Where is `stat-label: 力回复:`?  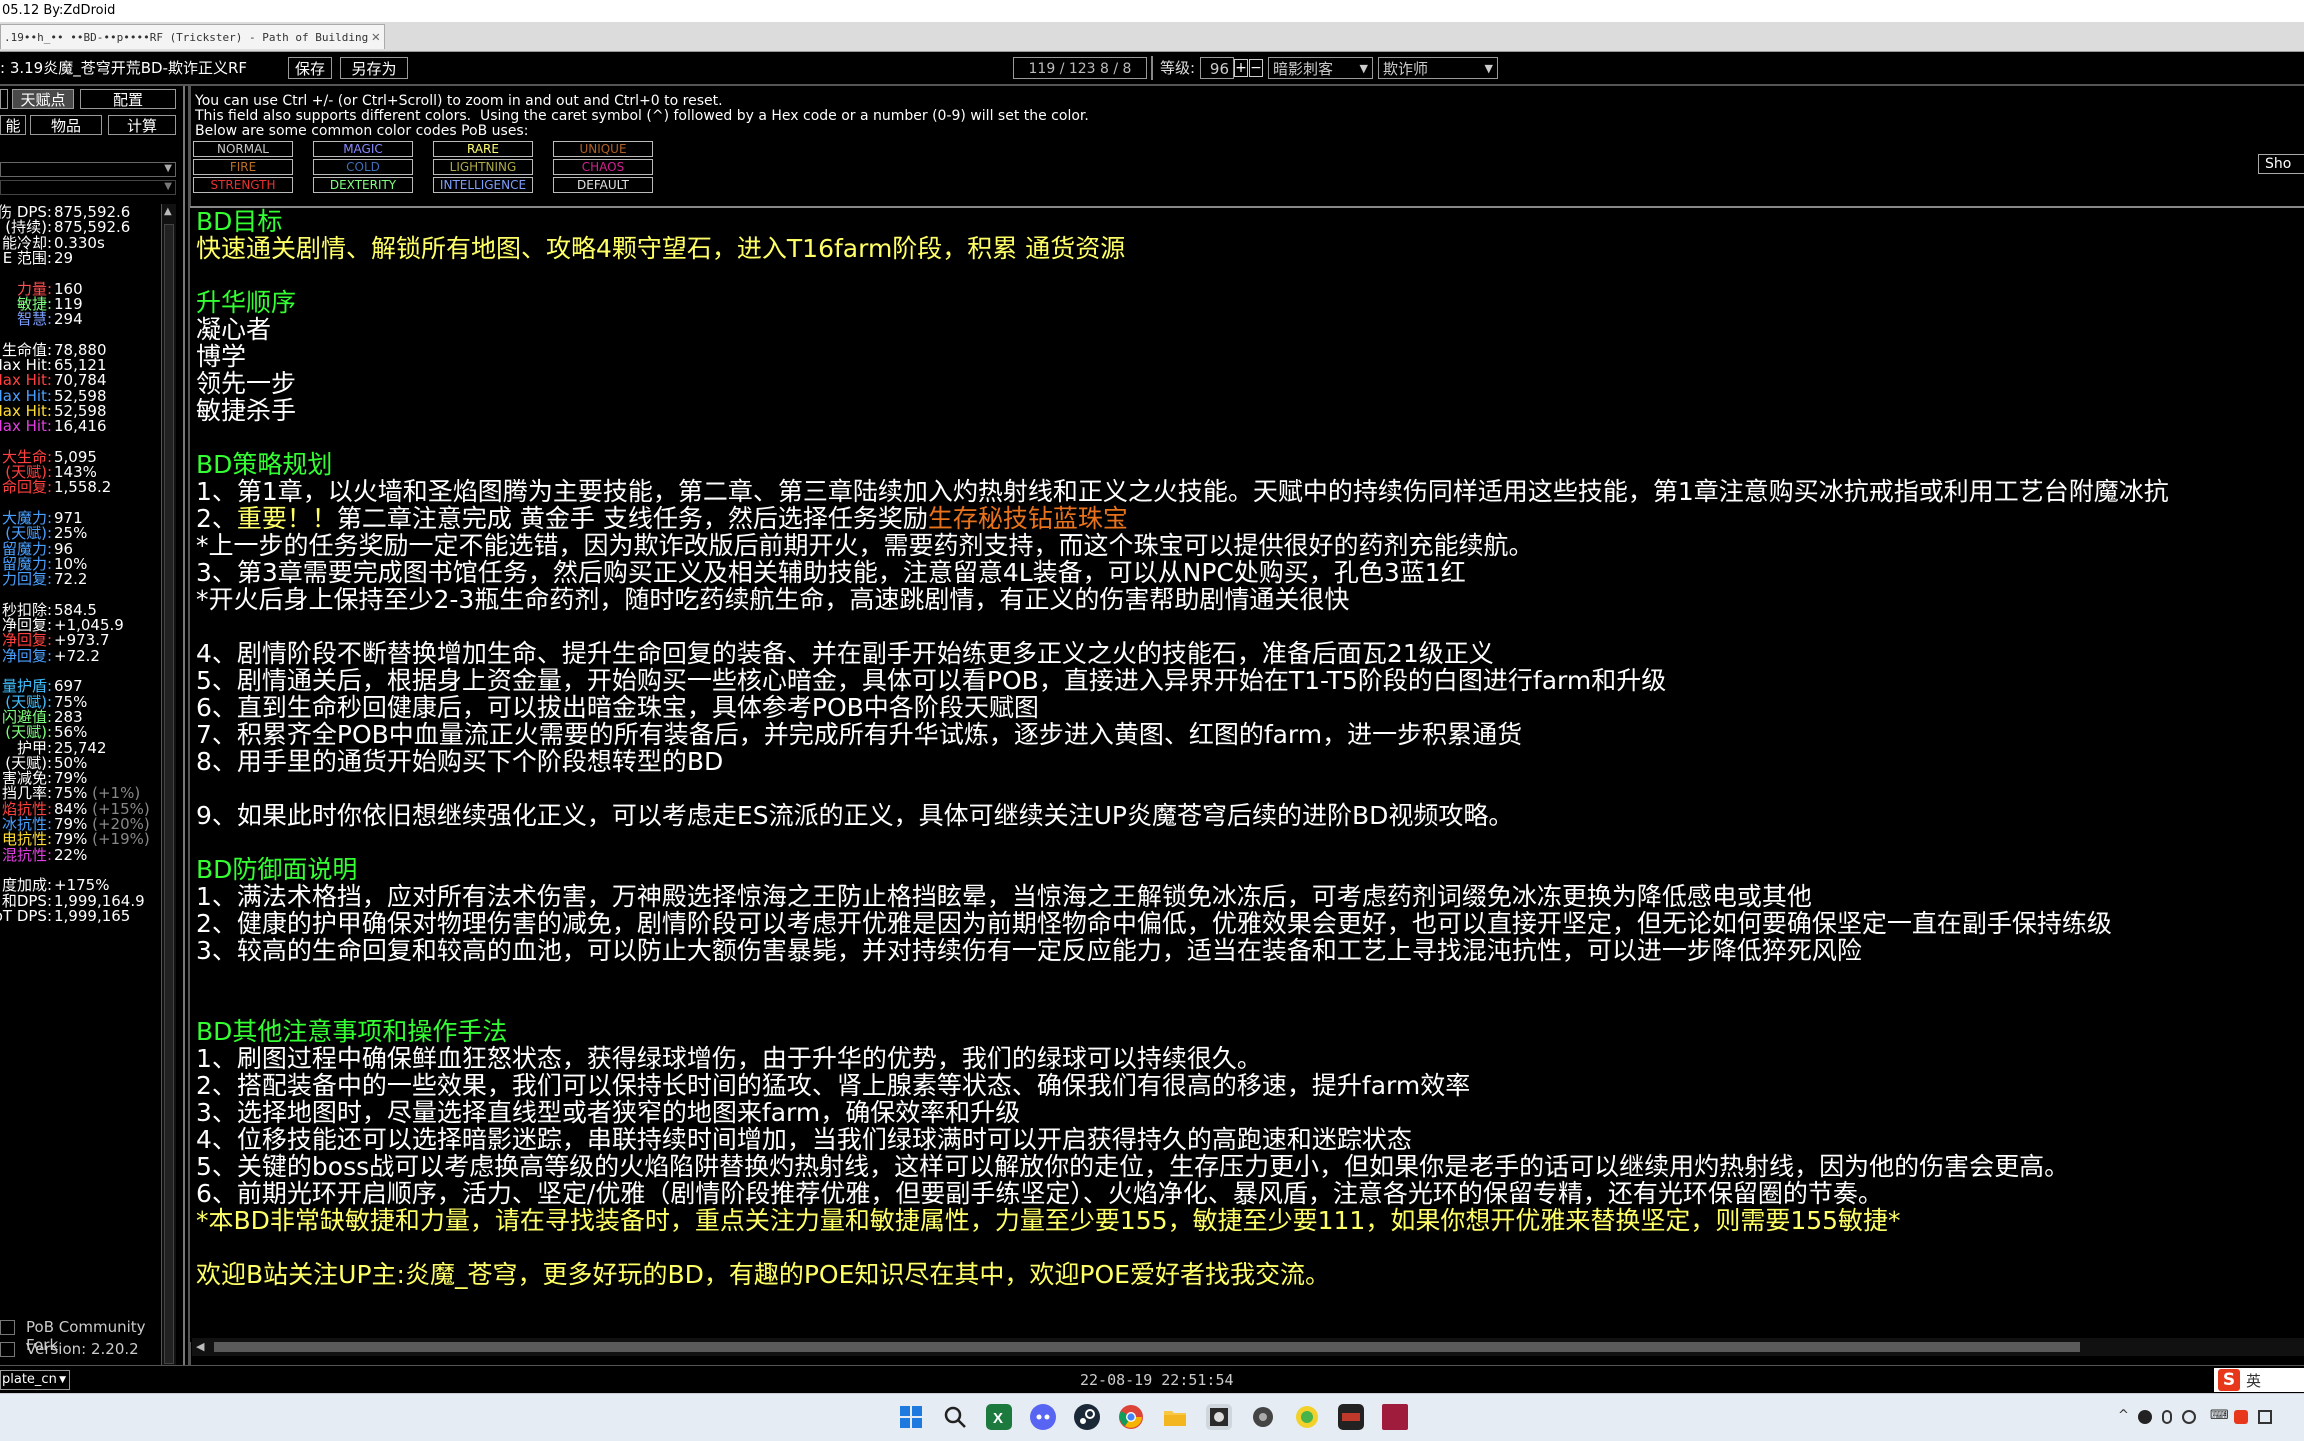
stat-label: 力回复: is located at coordinates (26, 579).